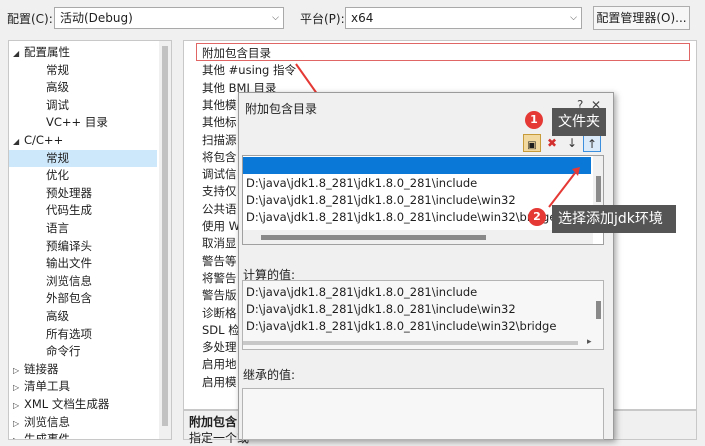  What do you see at coordinates (463, 18) in the screenshot?
I see `platform-select: x64 ⌵` at bounding box center [463, 18].